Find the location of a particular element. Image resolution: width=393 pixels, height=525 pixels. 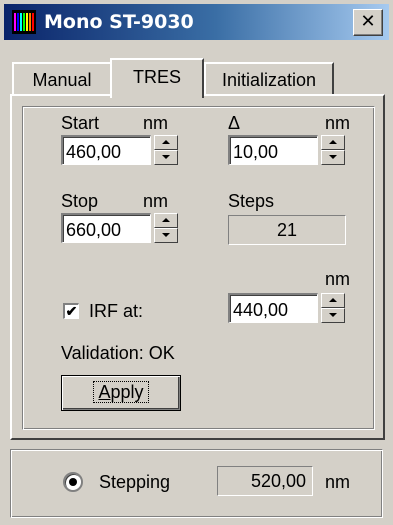

stop-input: 660,00 is located at coordinates (106, 228).